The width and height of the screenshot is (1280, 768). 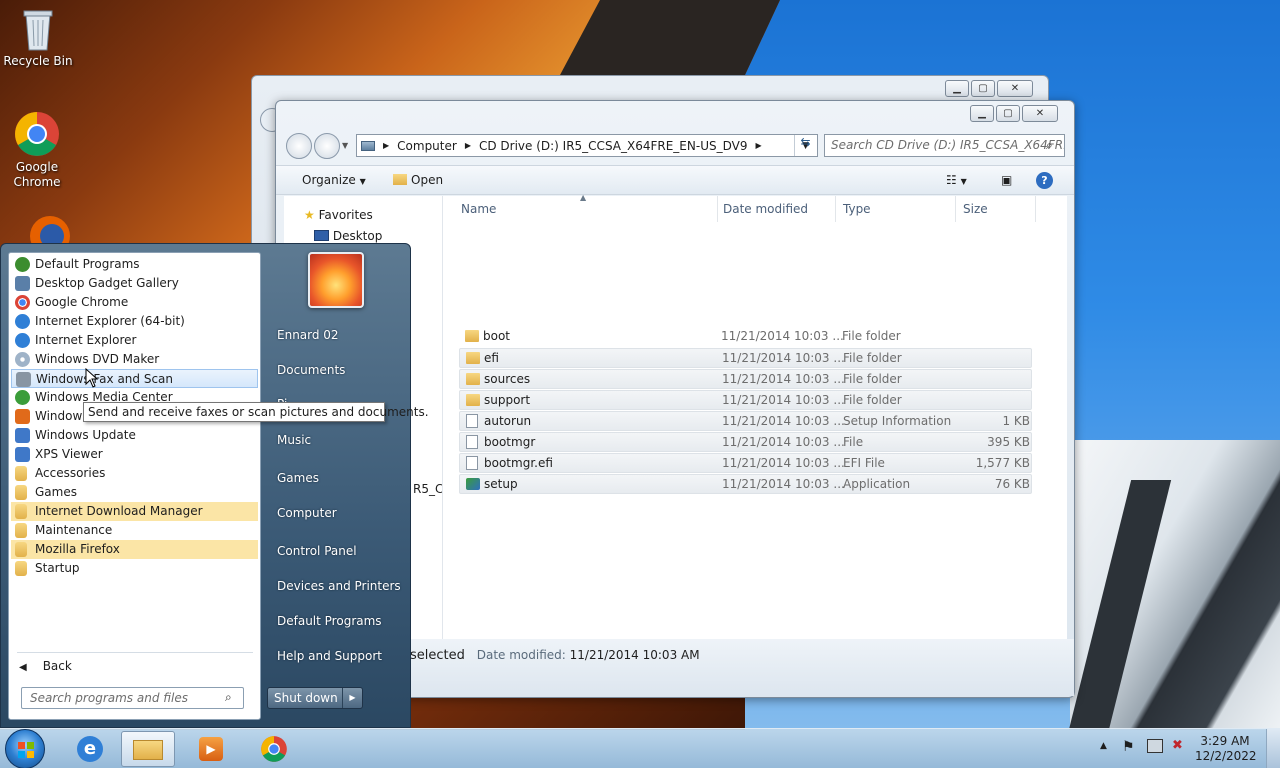 I want to click on file-row: sources 11/21/2014 10:03 ... File folder, so click(x=745, y=379).